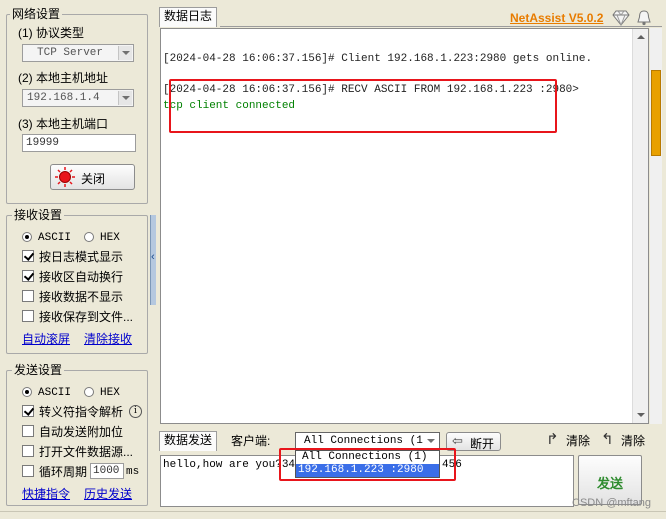 Image resolution: width=666 pixels, height=519 pixels. I want to click on tab-strip-line, so click(441, 26).